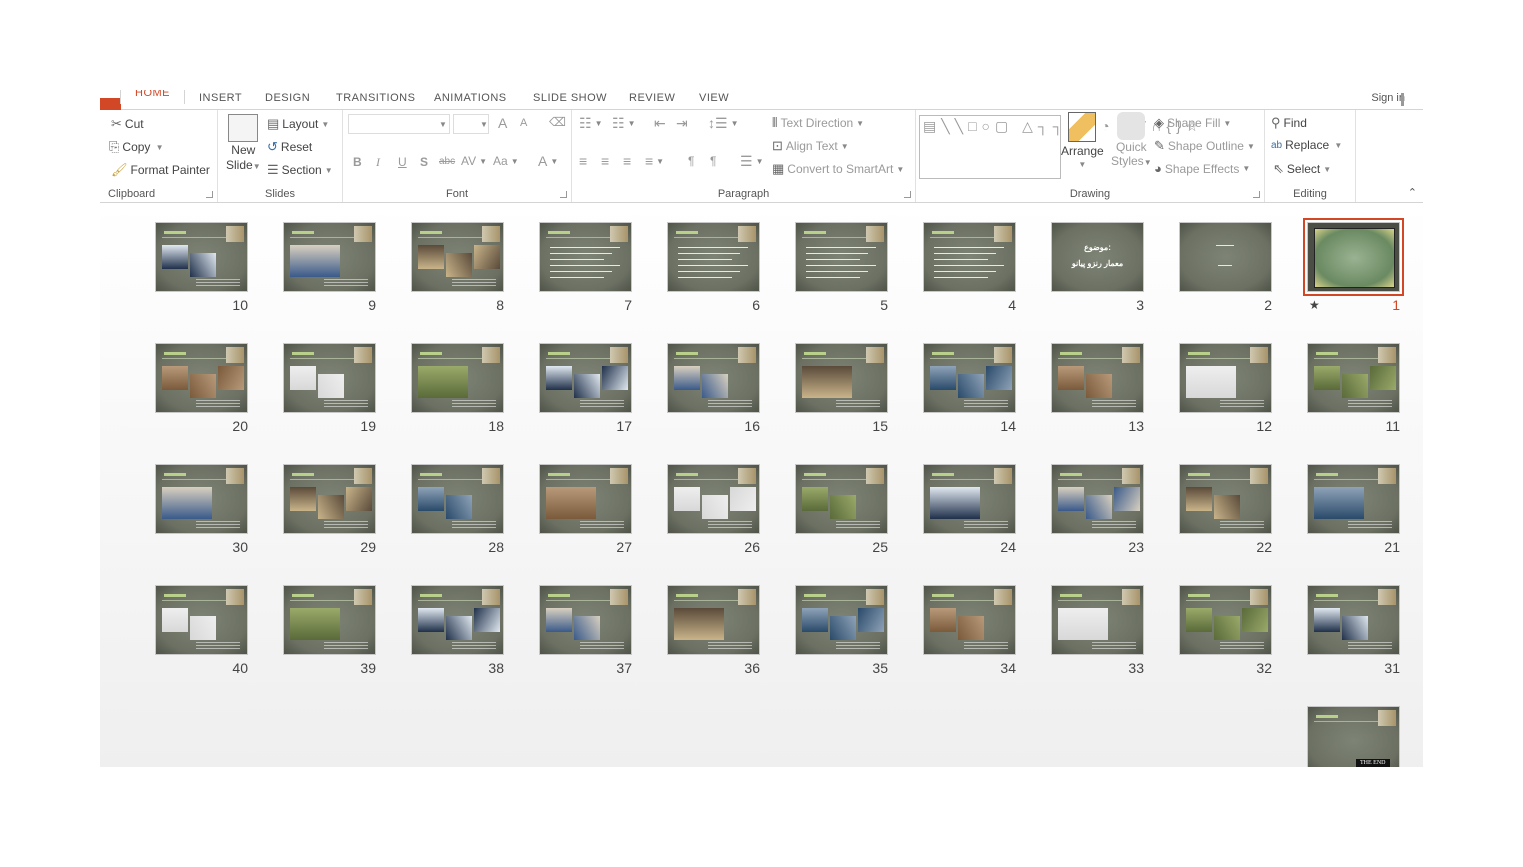 Image resolution: width=1523 pixels, height=867 pixels. I want to click on convert-smartart-button: ▦ Convert to SmartArt ▼, so click(838, 169).